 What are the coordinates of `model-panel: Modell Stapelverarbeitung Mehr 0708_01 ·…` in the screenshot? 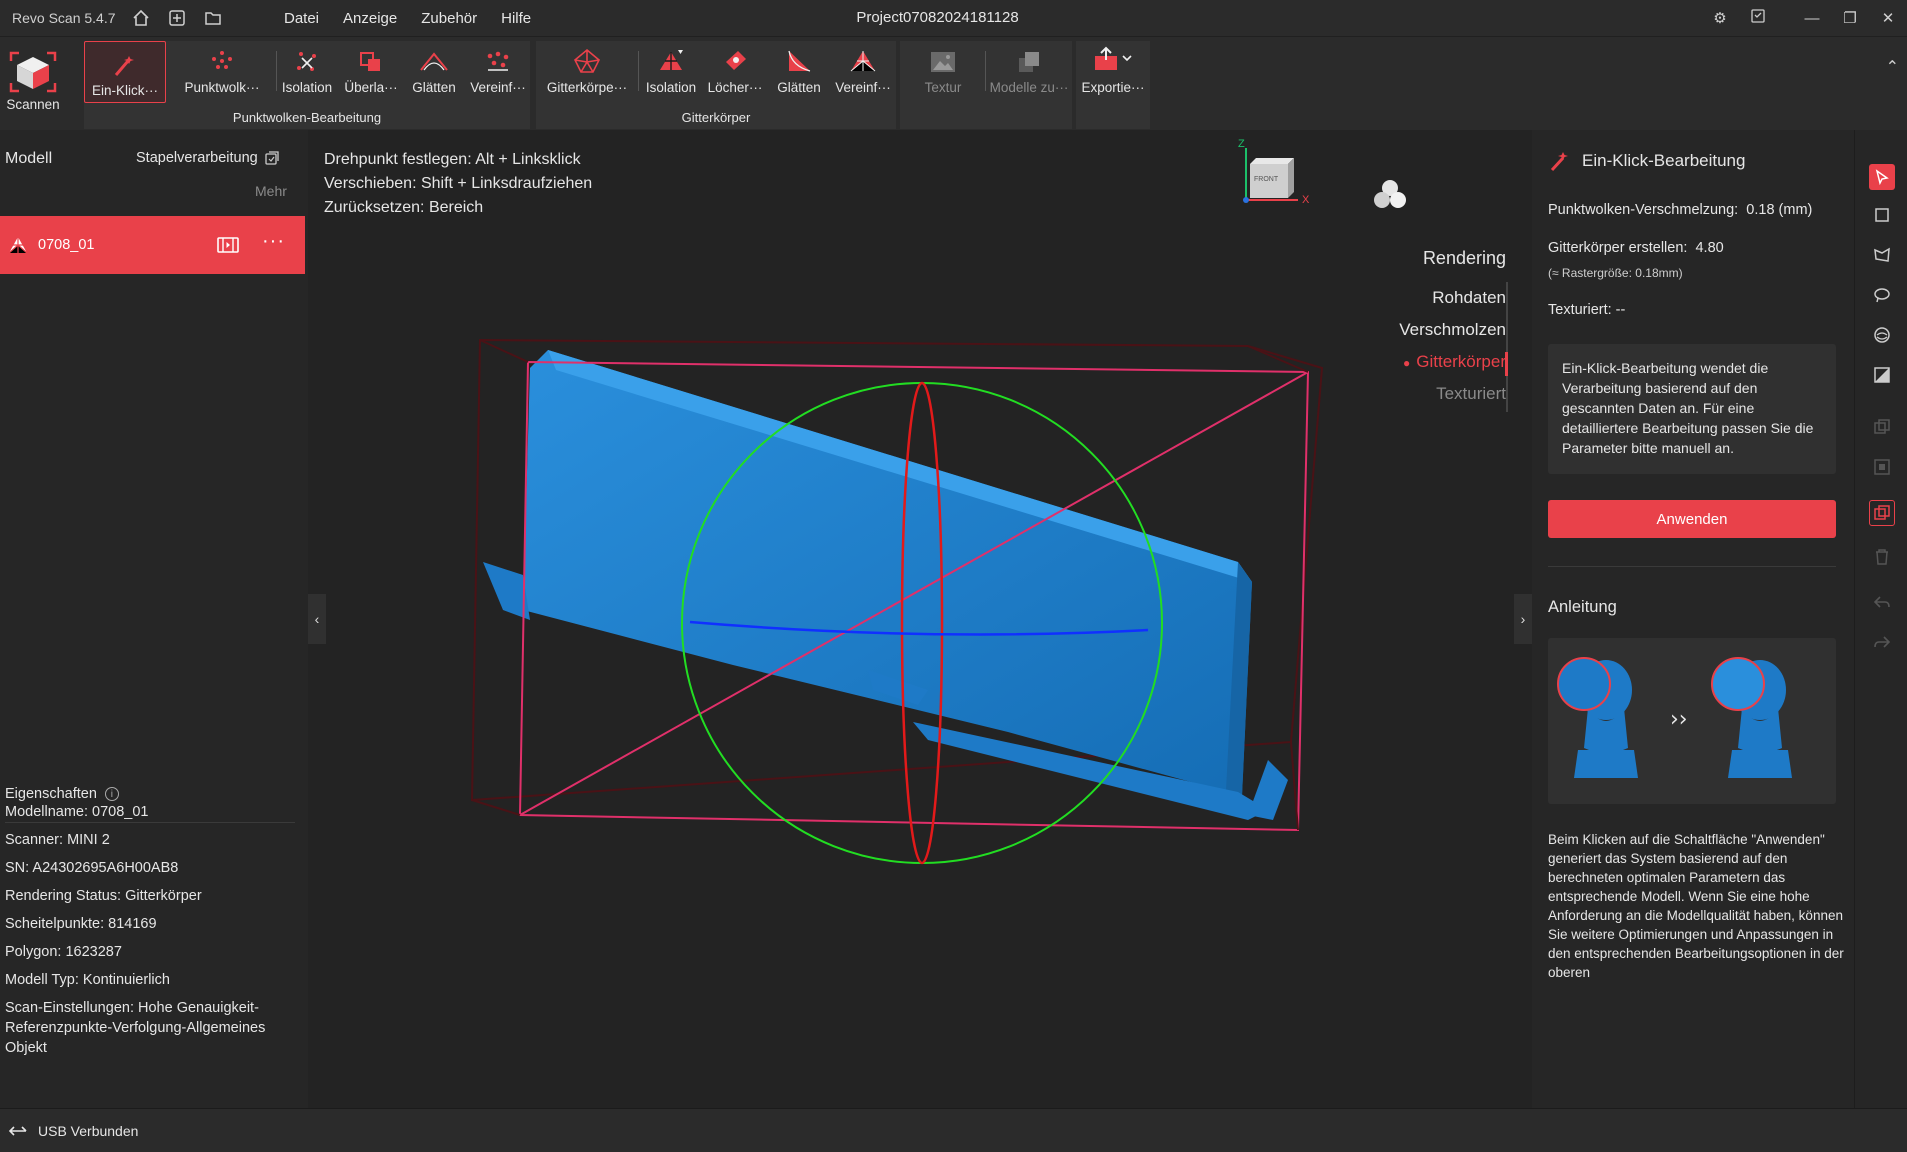 It's located at (154, 619).